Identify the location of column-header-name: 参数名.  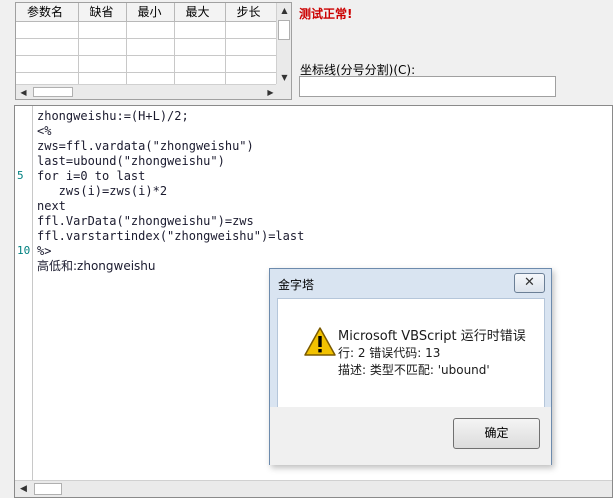
(47, 12).